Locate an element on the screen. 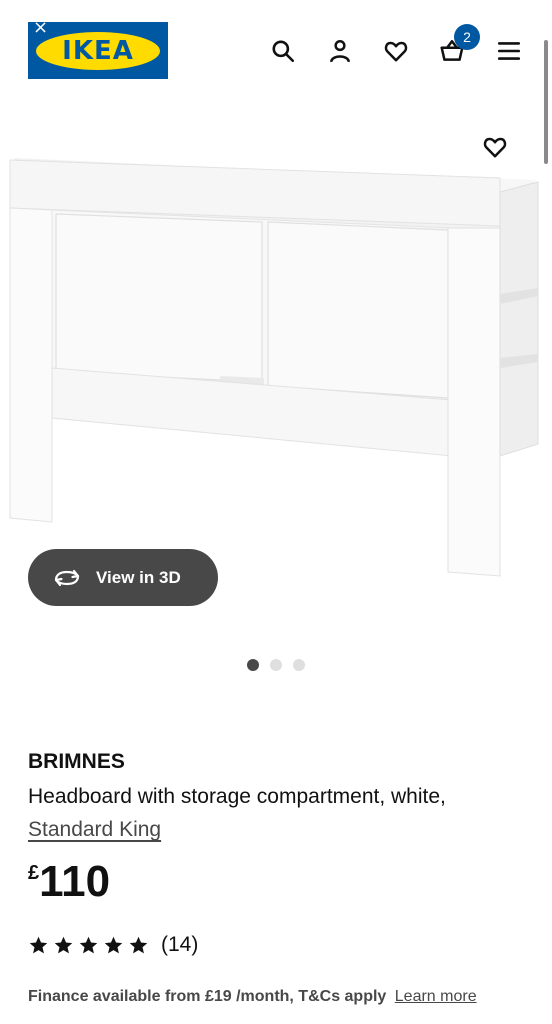 This screenshot has width=552, height=1024. star-rating is located at coordinates (88, 945).